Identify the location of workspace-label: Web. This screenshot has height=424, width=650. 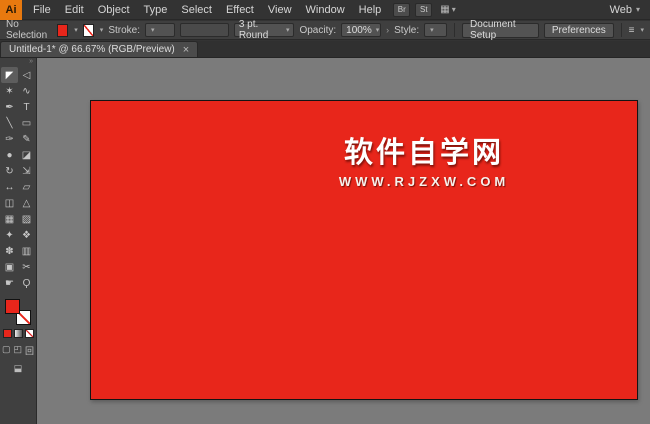
(620, 9).